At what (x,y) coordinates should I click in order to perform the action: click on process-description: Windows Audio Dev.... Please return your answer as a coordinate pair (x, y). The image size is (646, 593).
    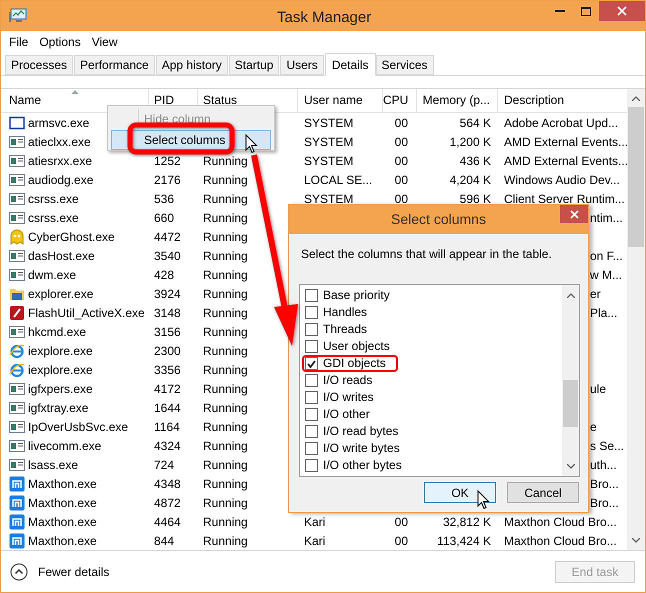
    Looking at the image, I should click on (562, 180).